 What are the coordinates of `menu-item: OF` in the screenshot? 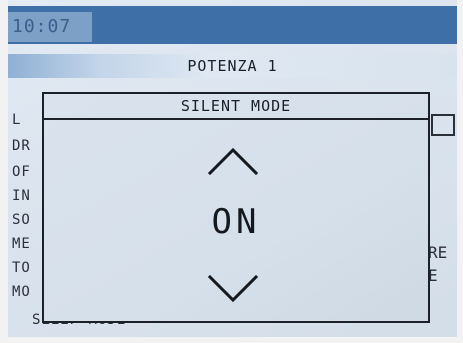 It's located at (21, 172).